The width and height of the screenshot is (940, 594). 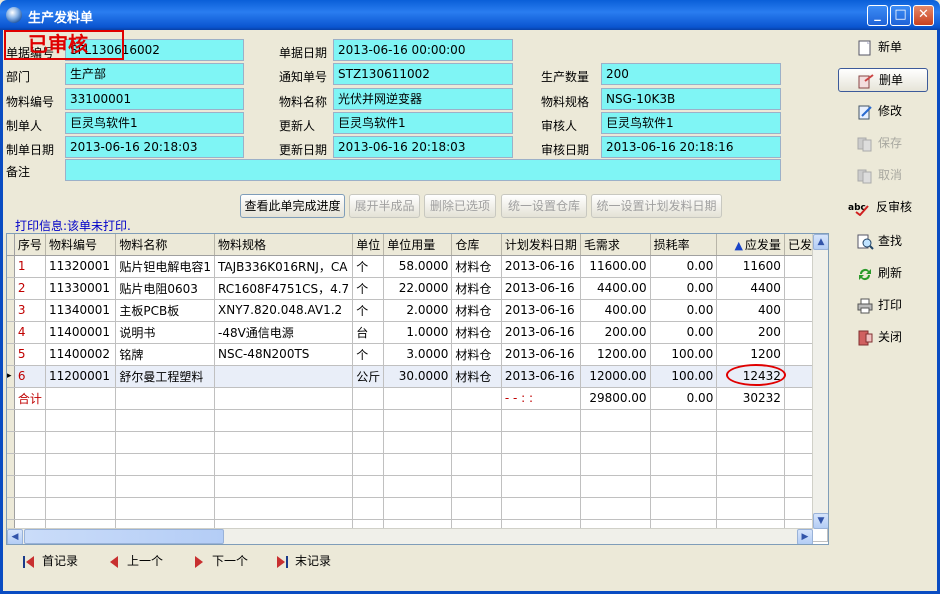 What do you see at coordinates (368, 245) in the screenshot?
I see `col-header-unit: 单位` at bounding box center [368, 245].